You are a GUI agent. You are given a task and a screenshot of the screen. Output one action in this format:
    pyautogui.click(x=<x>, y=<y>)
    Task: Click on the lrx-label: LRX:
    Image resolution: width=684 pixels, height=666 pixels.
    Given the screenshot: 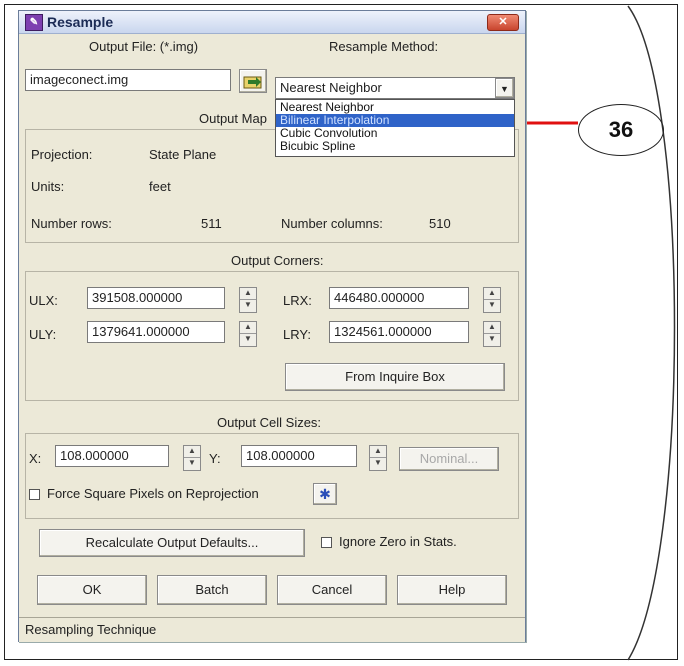 What is the action you would take?
    pyautogui.click(x=297, y=300)
    